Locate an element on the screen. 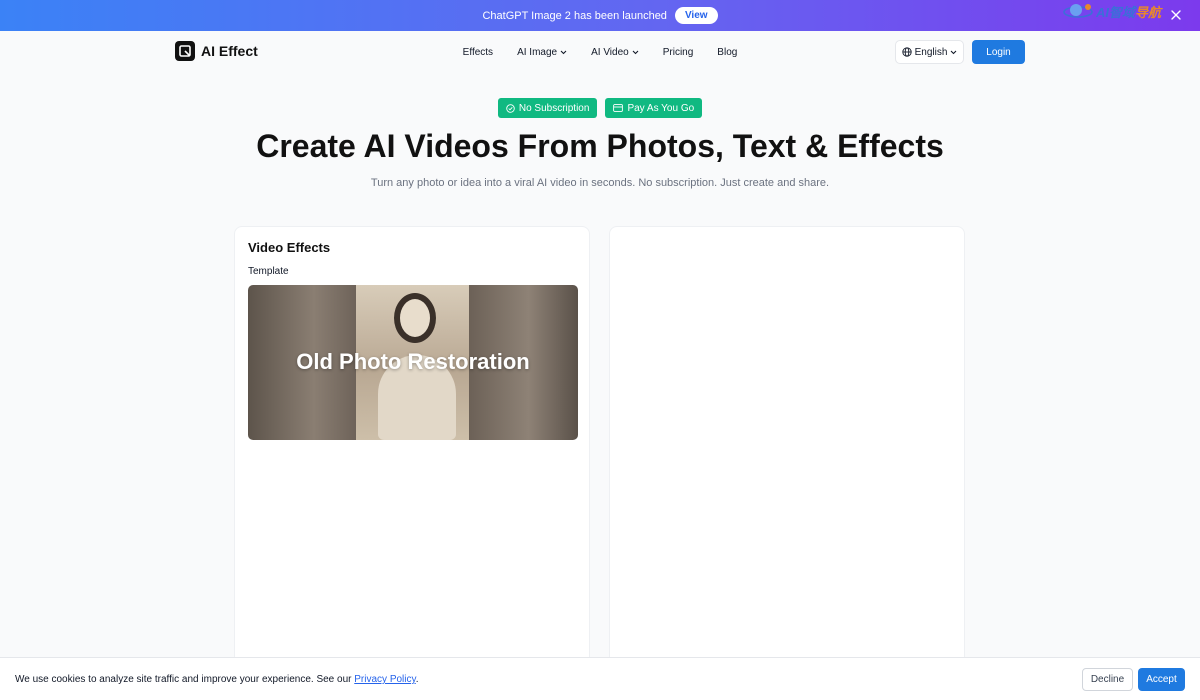  login-button: Login is located at coordinates (998, 52).